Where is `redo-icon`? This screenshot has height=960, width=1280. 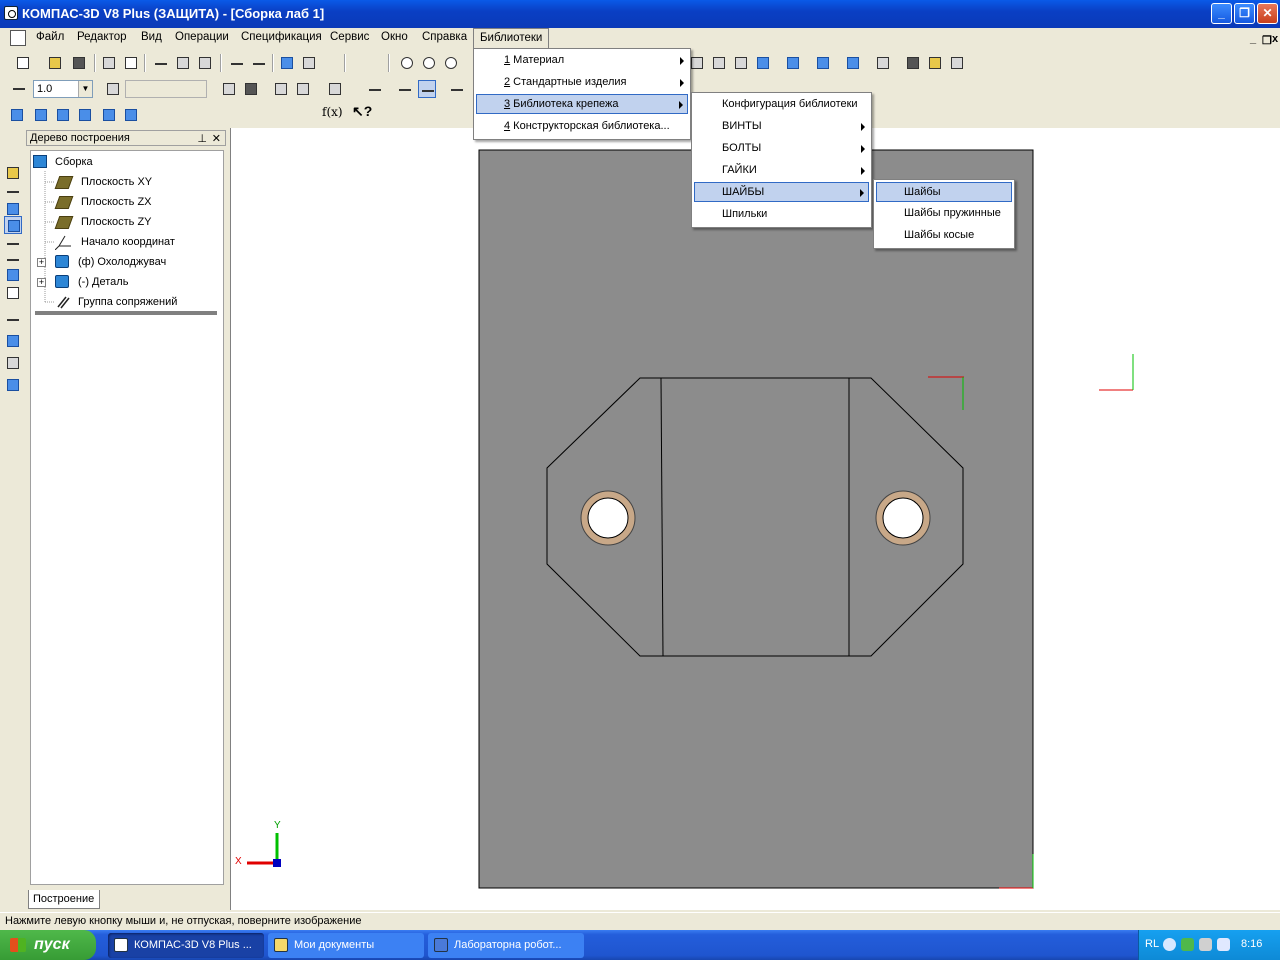 redo-icon is located at coordinates (259, 63).